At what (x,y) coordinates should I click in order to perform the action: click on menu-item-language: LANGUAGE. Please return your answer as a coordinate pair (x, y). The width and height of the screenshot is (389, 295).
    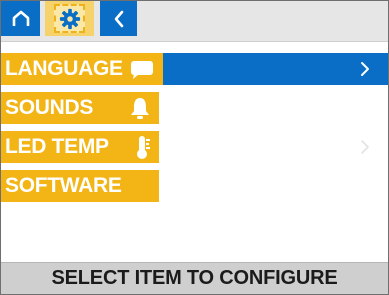
    Looking at the image, I should click on (194, 69).